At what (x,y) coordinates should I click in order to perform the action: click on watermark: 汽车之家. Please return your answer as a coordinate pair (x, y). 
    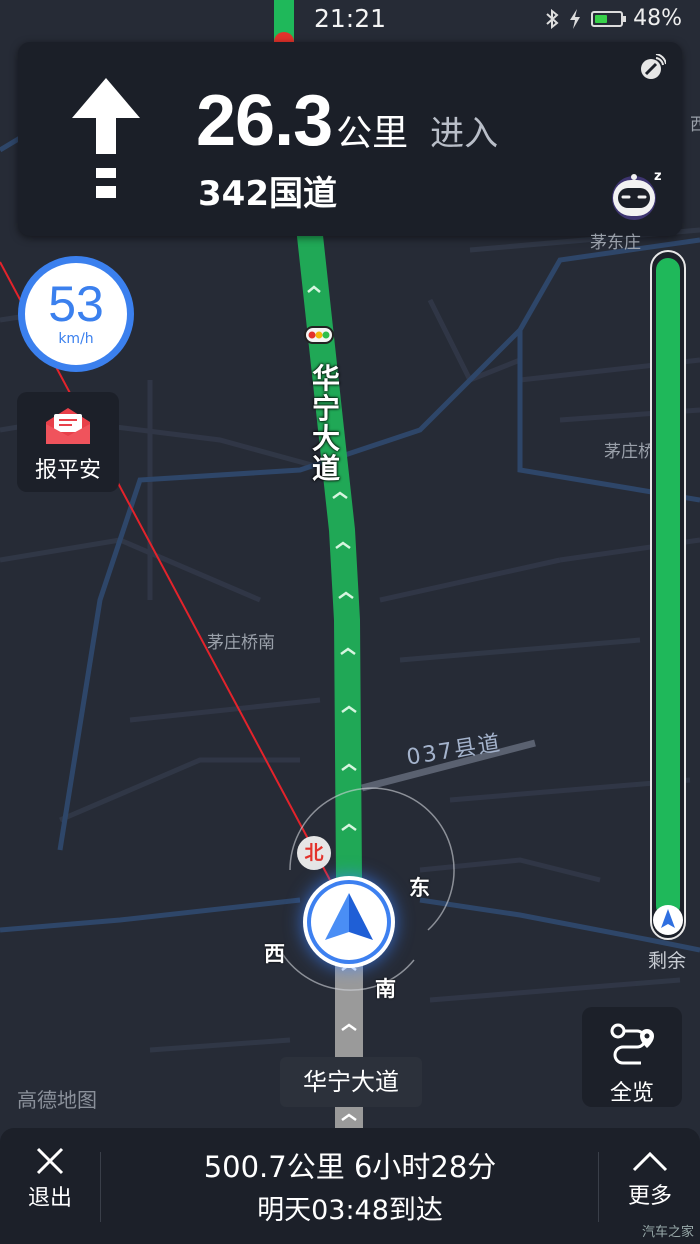
    Looking at the image, I should click on (667, 1232).